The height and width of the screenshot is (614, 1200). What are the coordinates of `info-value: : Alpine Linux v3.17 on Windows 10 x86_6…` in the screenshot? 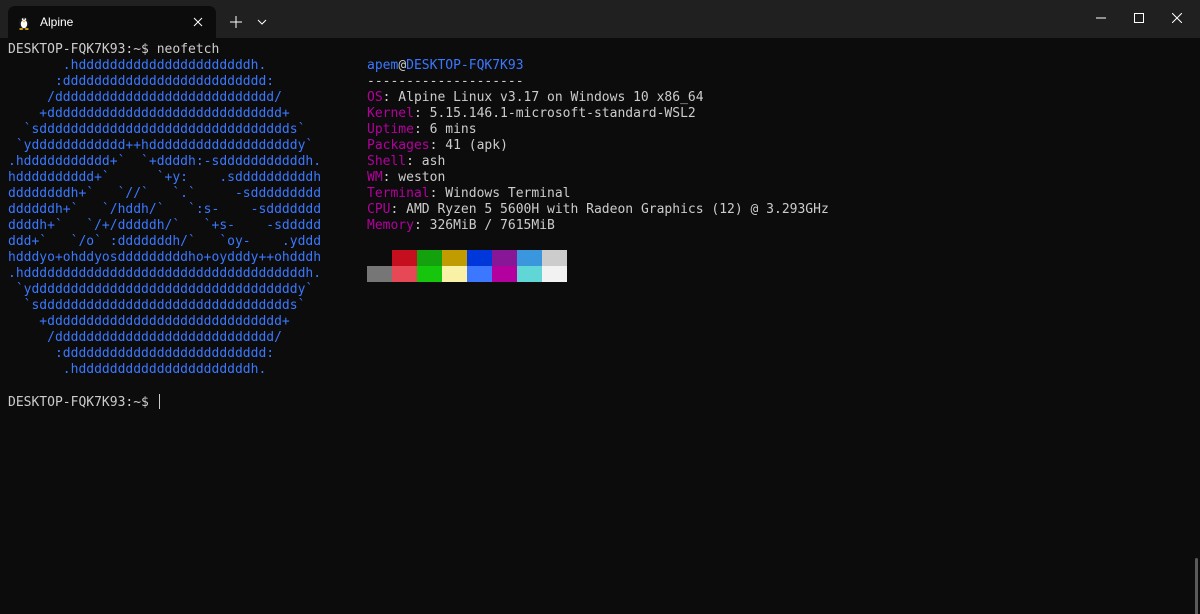 It's located at (543, 97).